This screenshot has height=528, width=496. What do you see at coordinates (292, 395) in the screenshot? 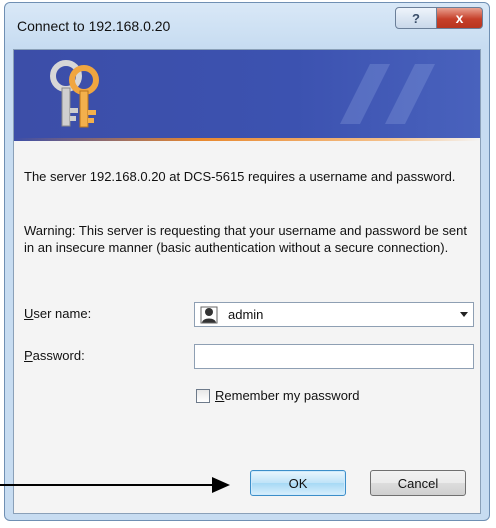
I see `remember-label-text: emember my password` at bounding box center [292, 395].